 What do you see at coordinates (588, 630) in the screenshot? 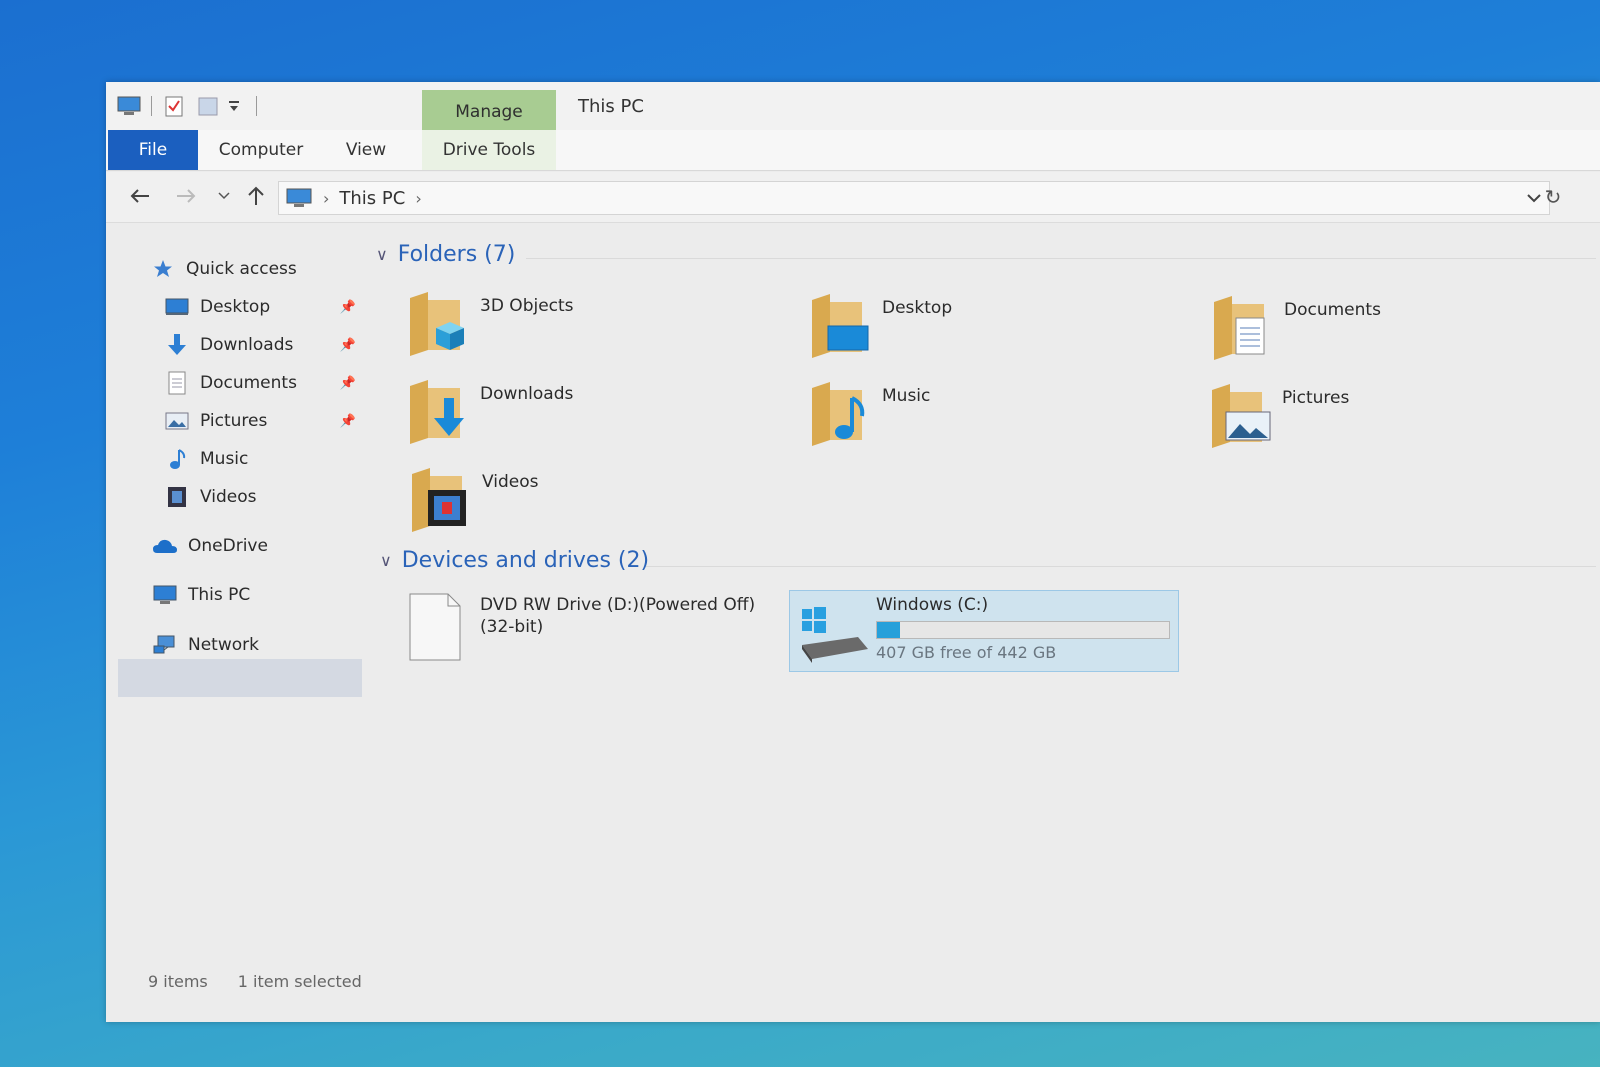
I see `drive-tile-dvd: DVD RW Drive (D:)(Powered Off) (32-bit)` at bounding box center [588, 630].